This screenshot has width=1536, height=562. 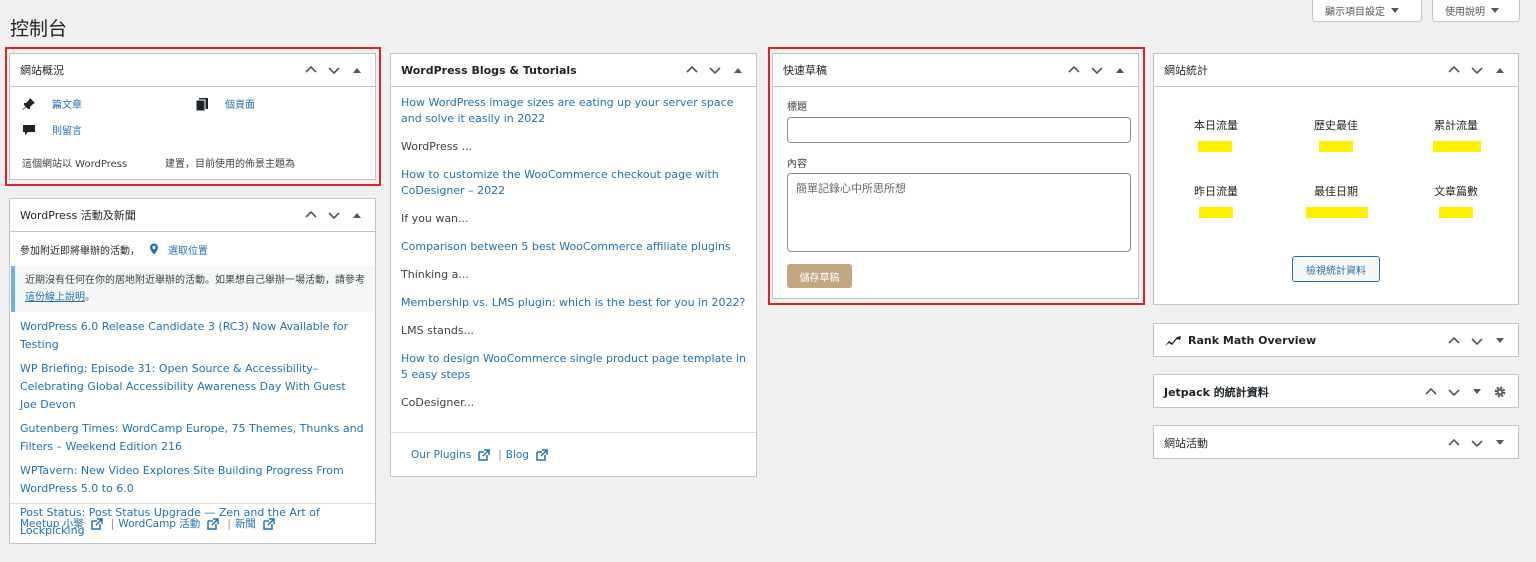 What do you see at coordinates (230, 164) in the screenshot?
I see `theme-text: 建置，目前使用的佈景主題為` at bounding box center [230, 164].